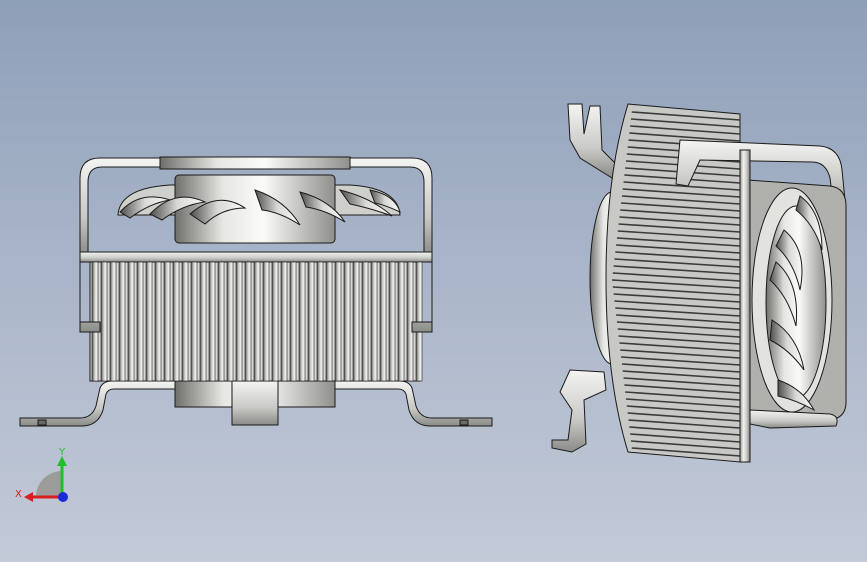 The width and height of the screenshot is (867, 562). I want to click on front-mount-tab, so click(255, 403).